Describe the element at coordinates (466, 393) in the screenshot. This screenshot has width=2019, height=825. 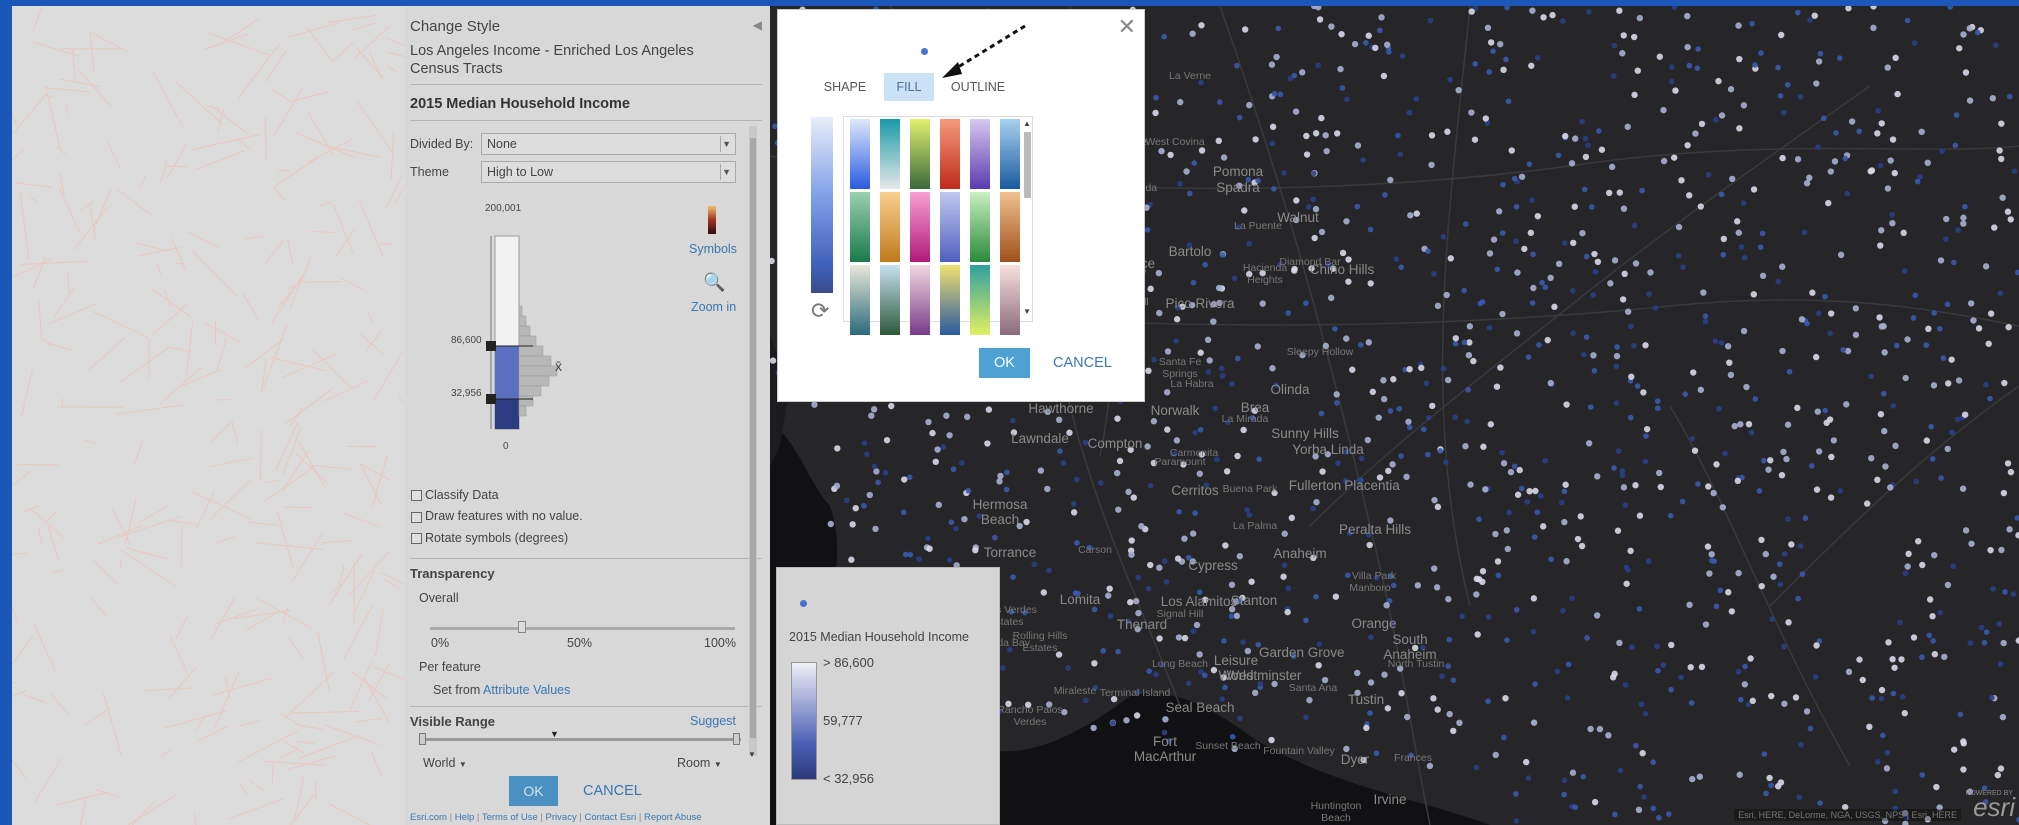
I see `histogram-low-label: 32,956` at that location.